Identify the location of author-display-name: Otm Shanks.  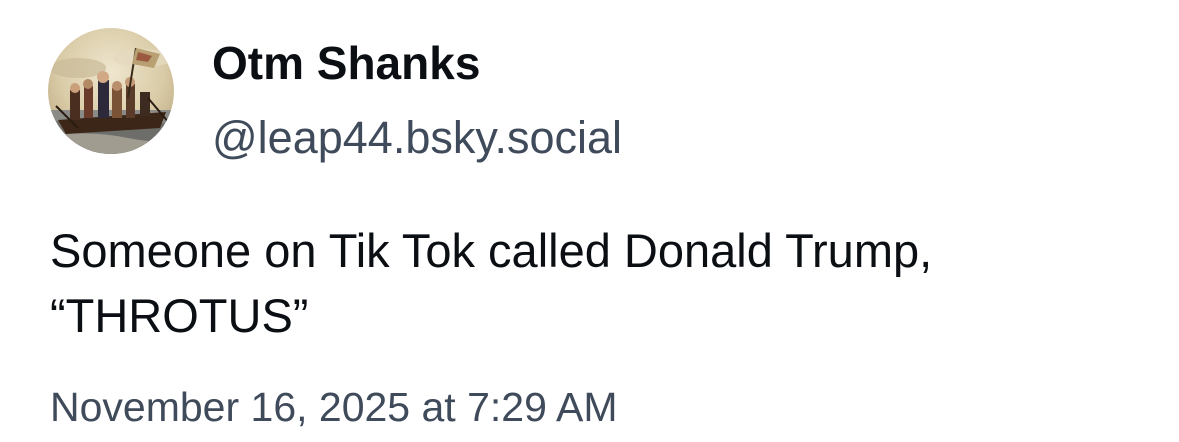
(346, 63).